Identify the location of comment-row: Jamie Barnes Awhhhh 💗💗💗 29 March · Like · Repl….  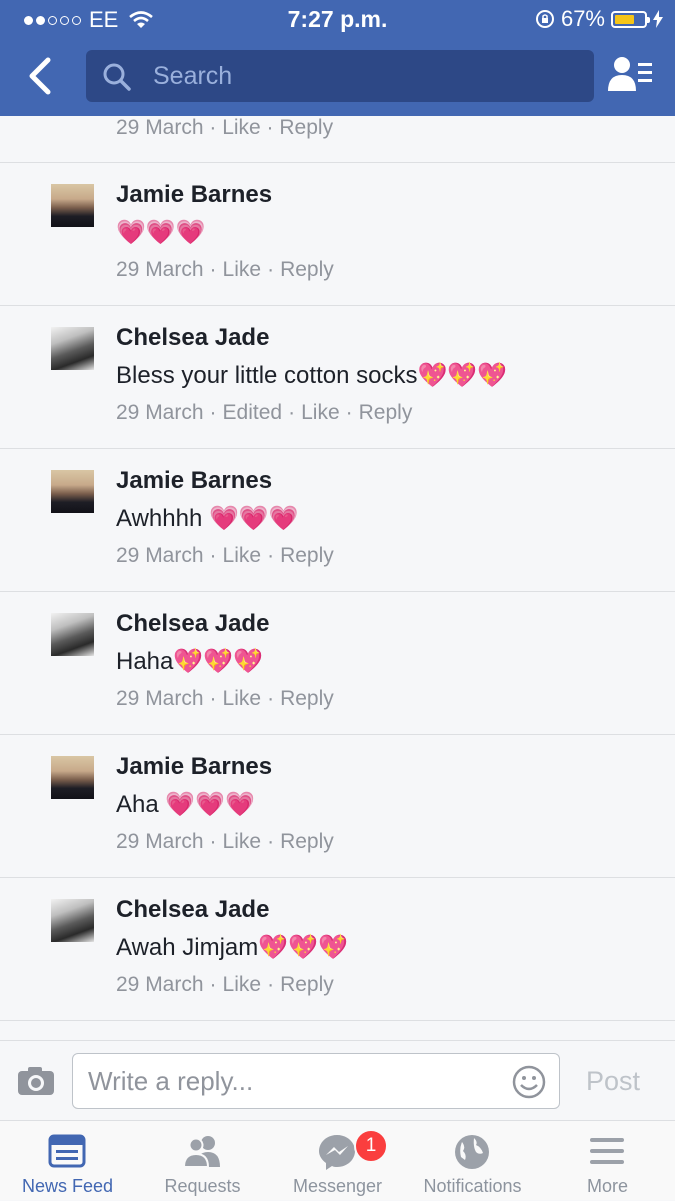
(337, 520).